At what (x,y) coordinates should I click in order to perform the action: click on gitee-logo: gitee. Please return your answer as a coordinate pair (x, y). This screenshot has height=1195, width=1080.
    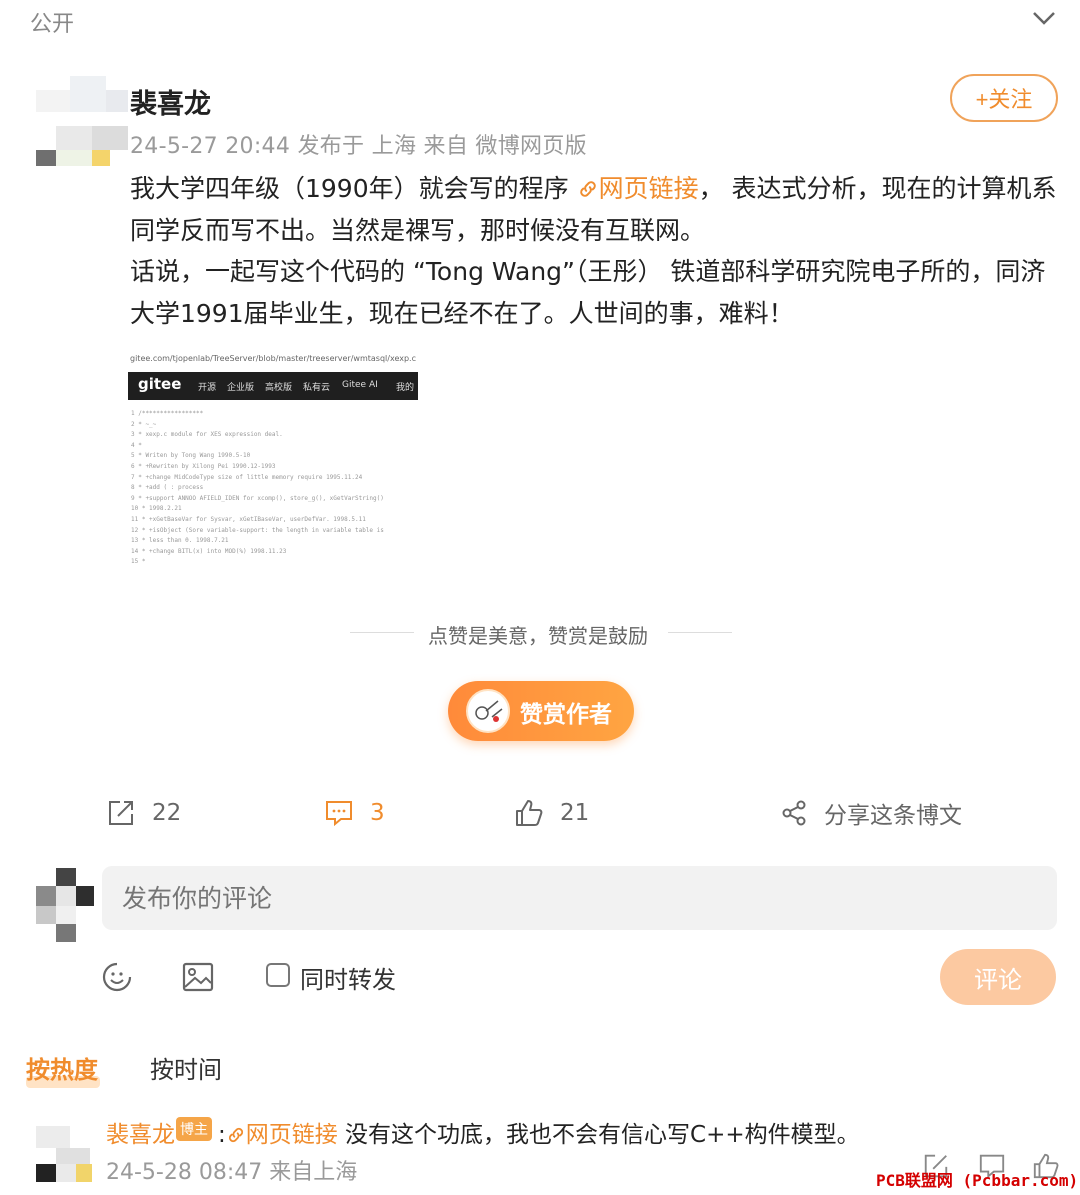
    Looking at the image, I should click on (160, 384).